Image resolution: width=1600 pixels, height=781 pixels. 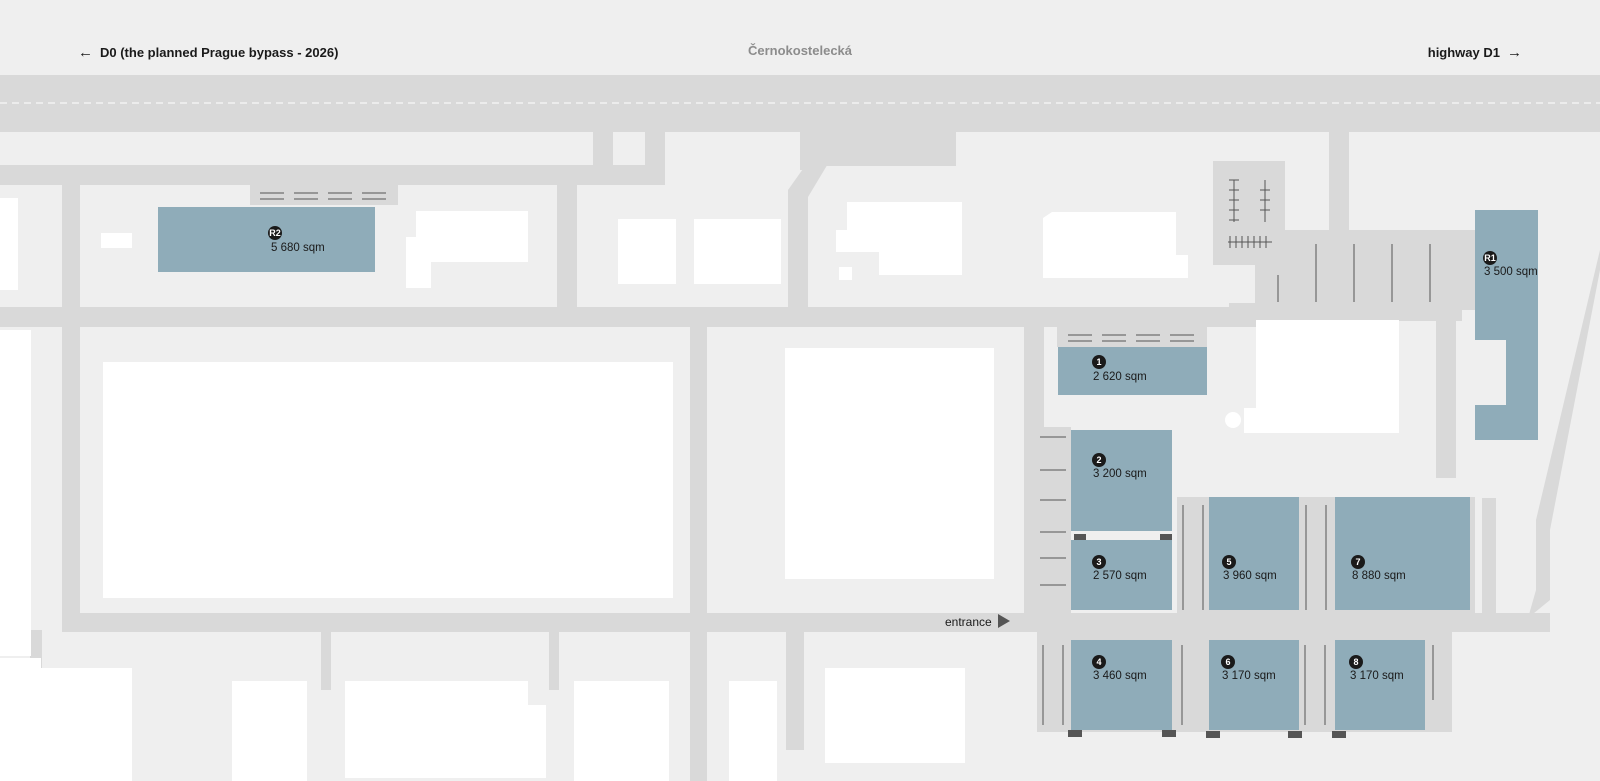 I want to click on unit-2-shape, so click(x=1121, y=480).